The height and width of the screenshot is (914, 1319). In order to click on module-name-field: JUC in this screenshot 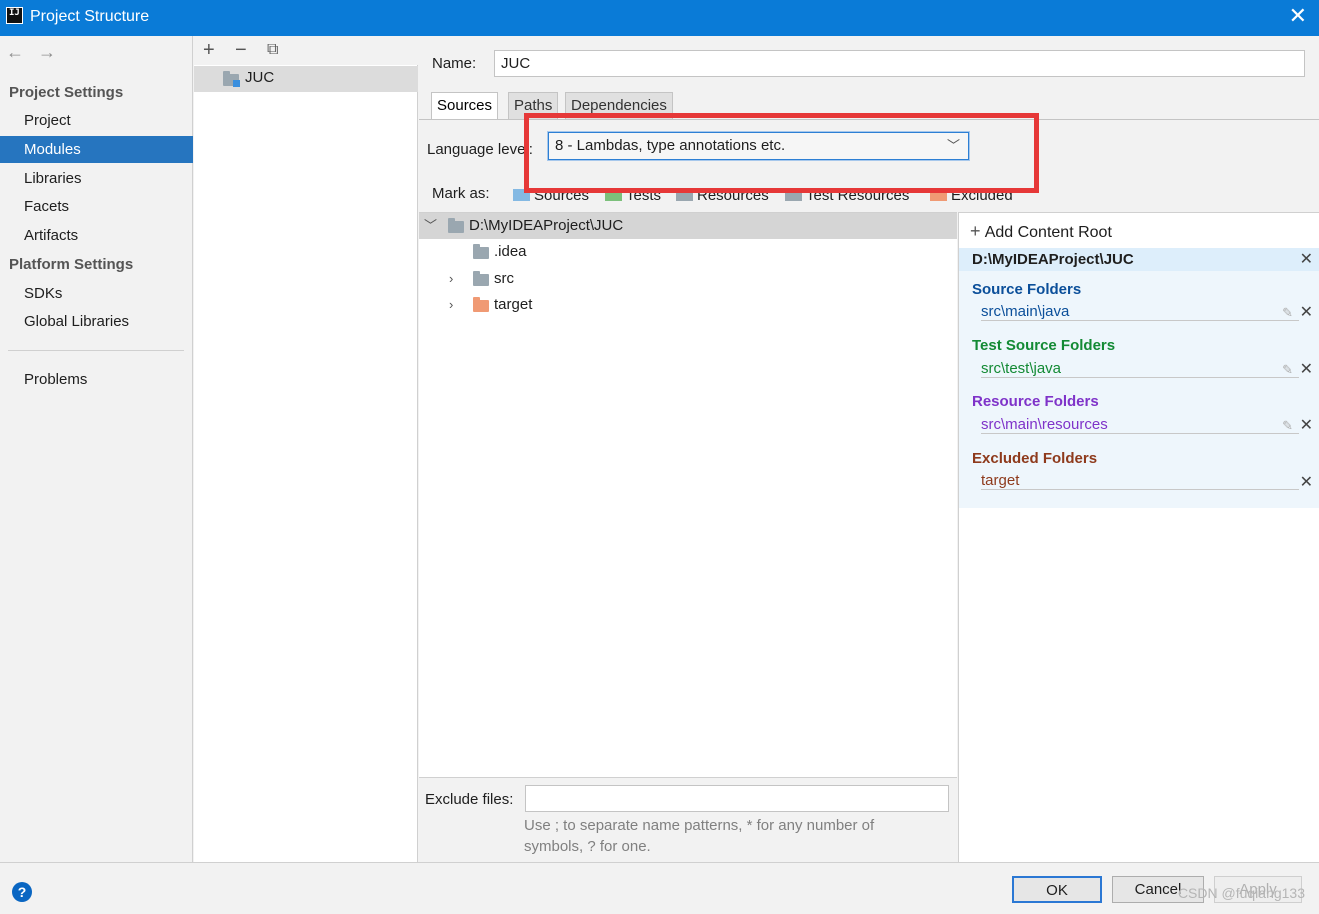, I will do `click(899, 63)`.